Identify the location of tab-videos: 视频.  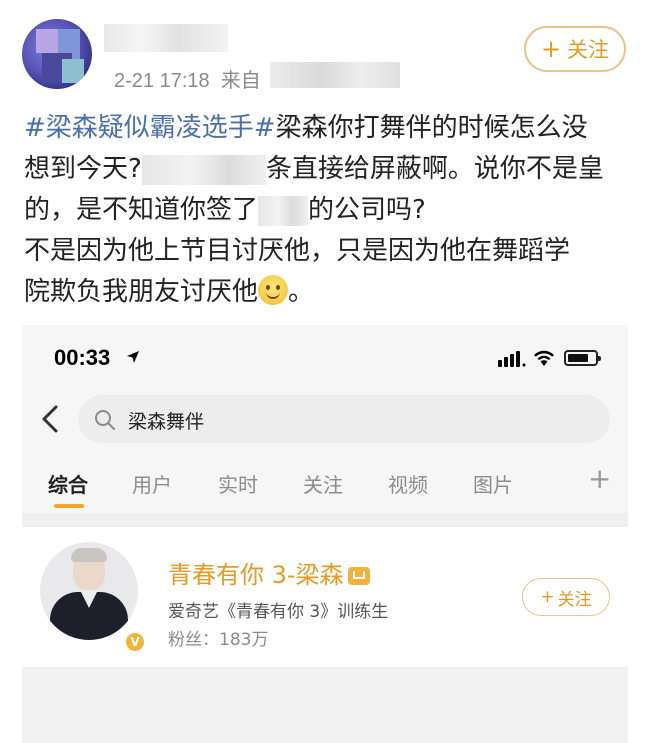
(408, 483).